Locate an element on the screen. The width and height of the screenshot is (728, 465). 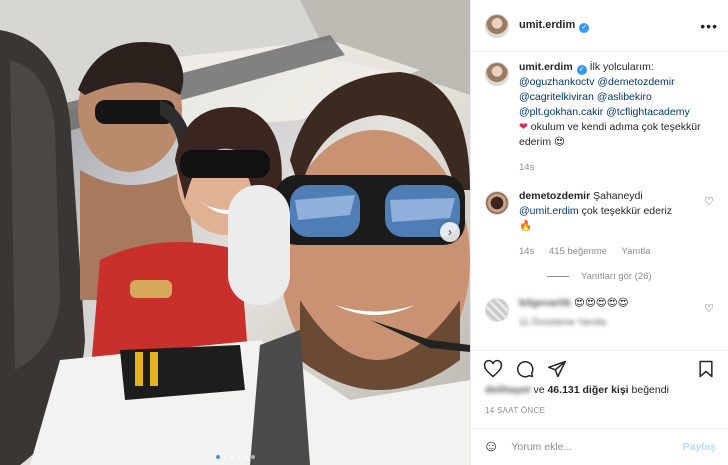
comment-username: bilgevarlik is located at coordinates (545, 303).